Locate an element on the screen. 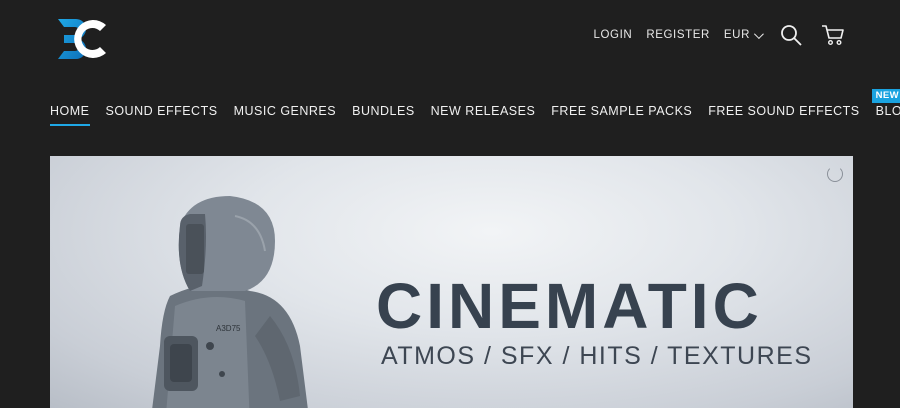 This screenshot has width=900, height=408. nav-item-home: HOME is located at coordinates (70, 115).